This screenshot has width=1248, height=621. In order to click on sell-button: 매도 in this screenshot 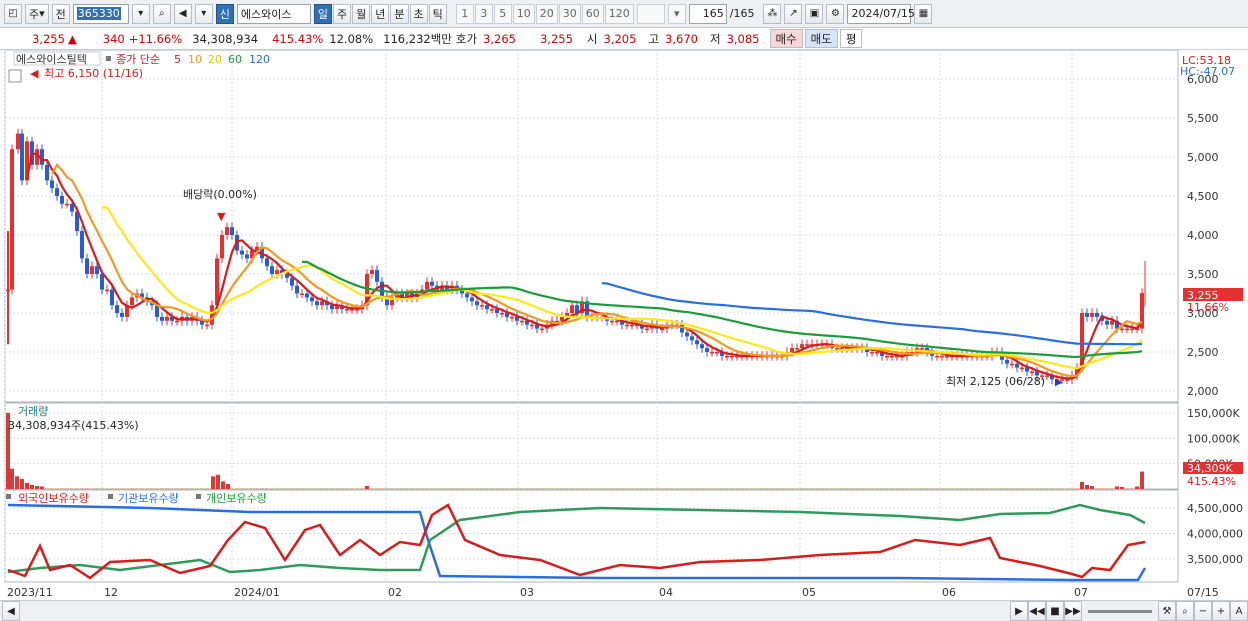, I will do `click(821, 38)`.